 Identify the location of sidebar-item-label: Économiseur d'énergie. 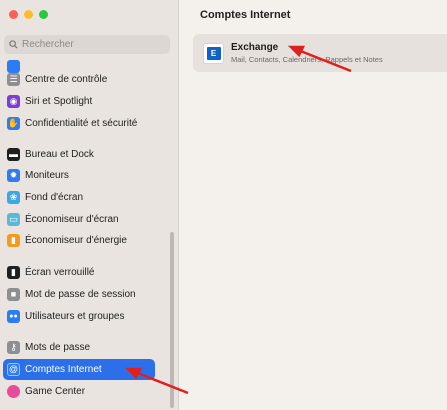
(76, 240).